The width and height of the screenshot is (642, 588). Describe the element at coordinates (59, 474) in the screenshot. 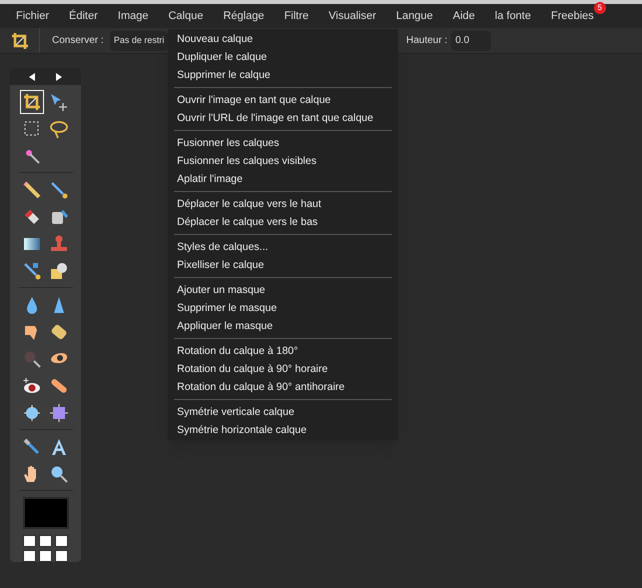

I see `zoom-icon` at that location.